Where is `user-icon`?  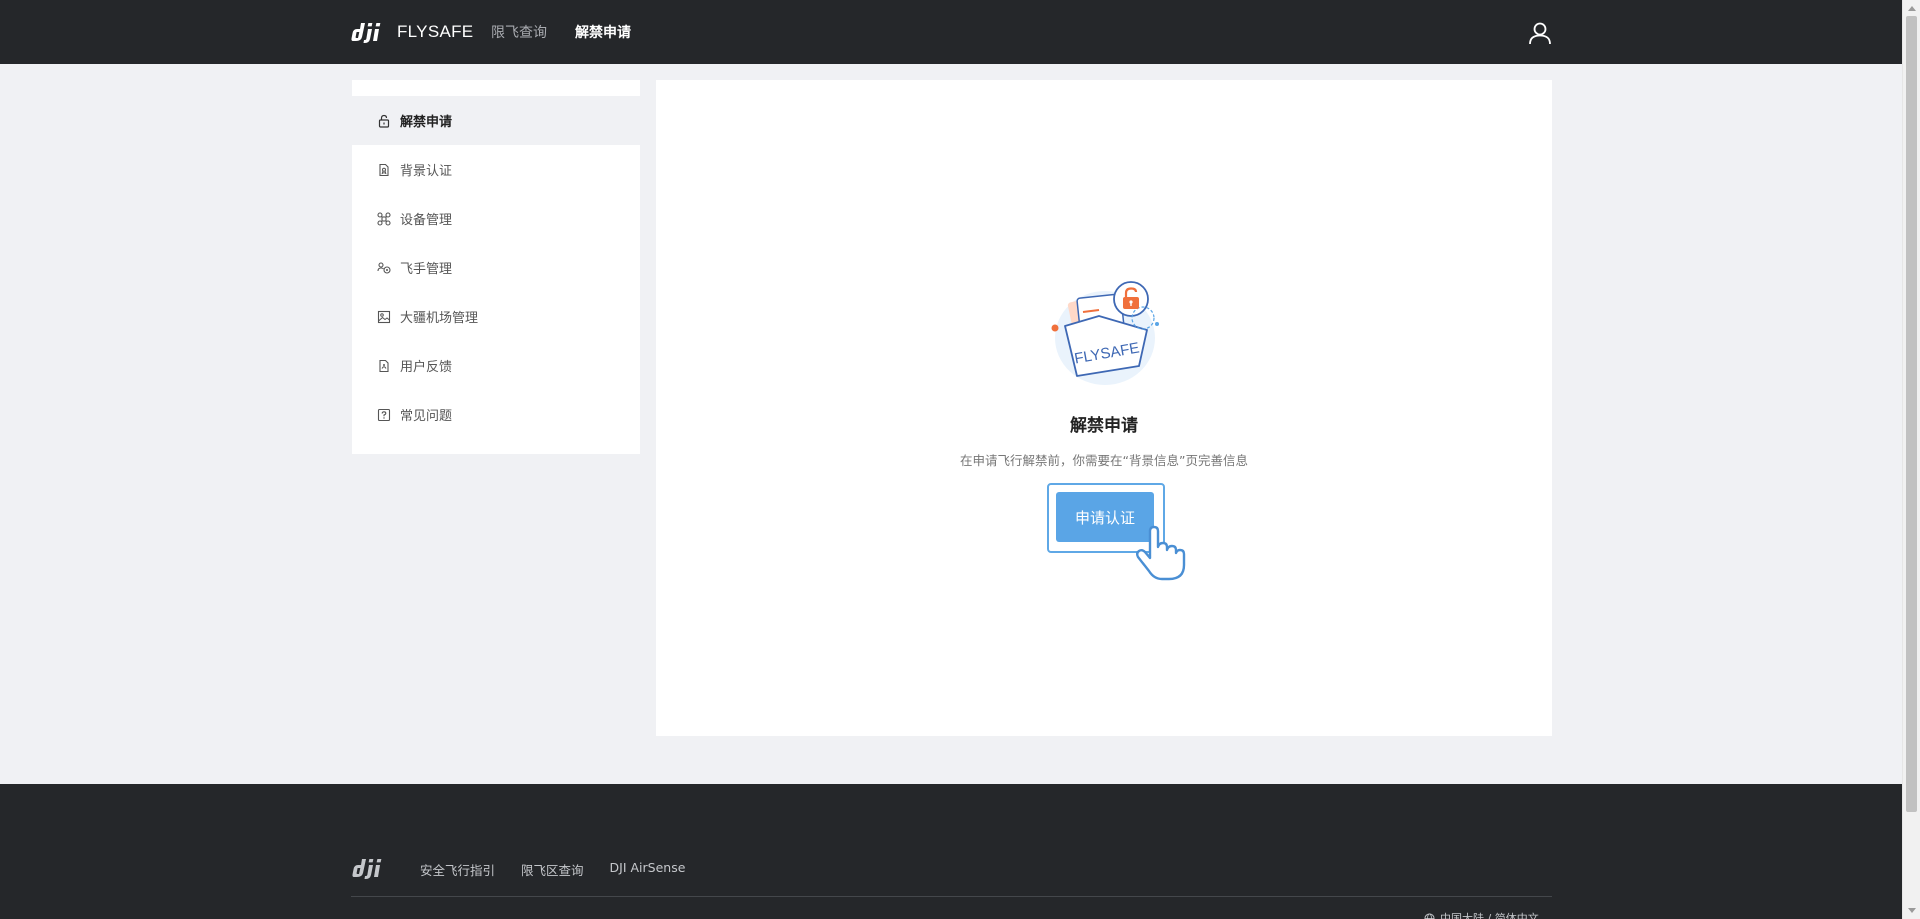 user-icon is located at coordinates (1540, 33).